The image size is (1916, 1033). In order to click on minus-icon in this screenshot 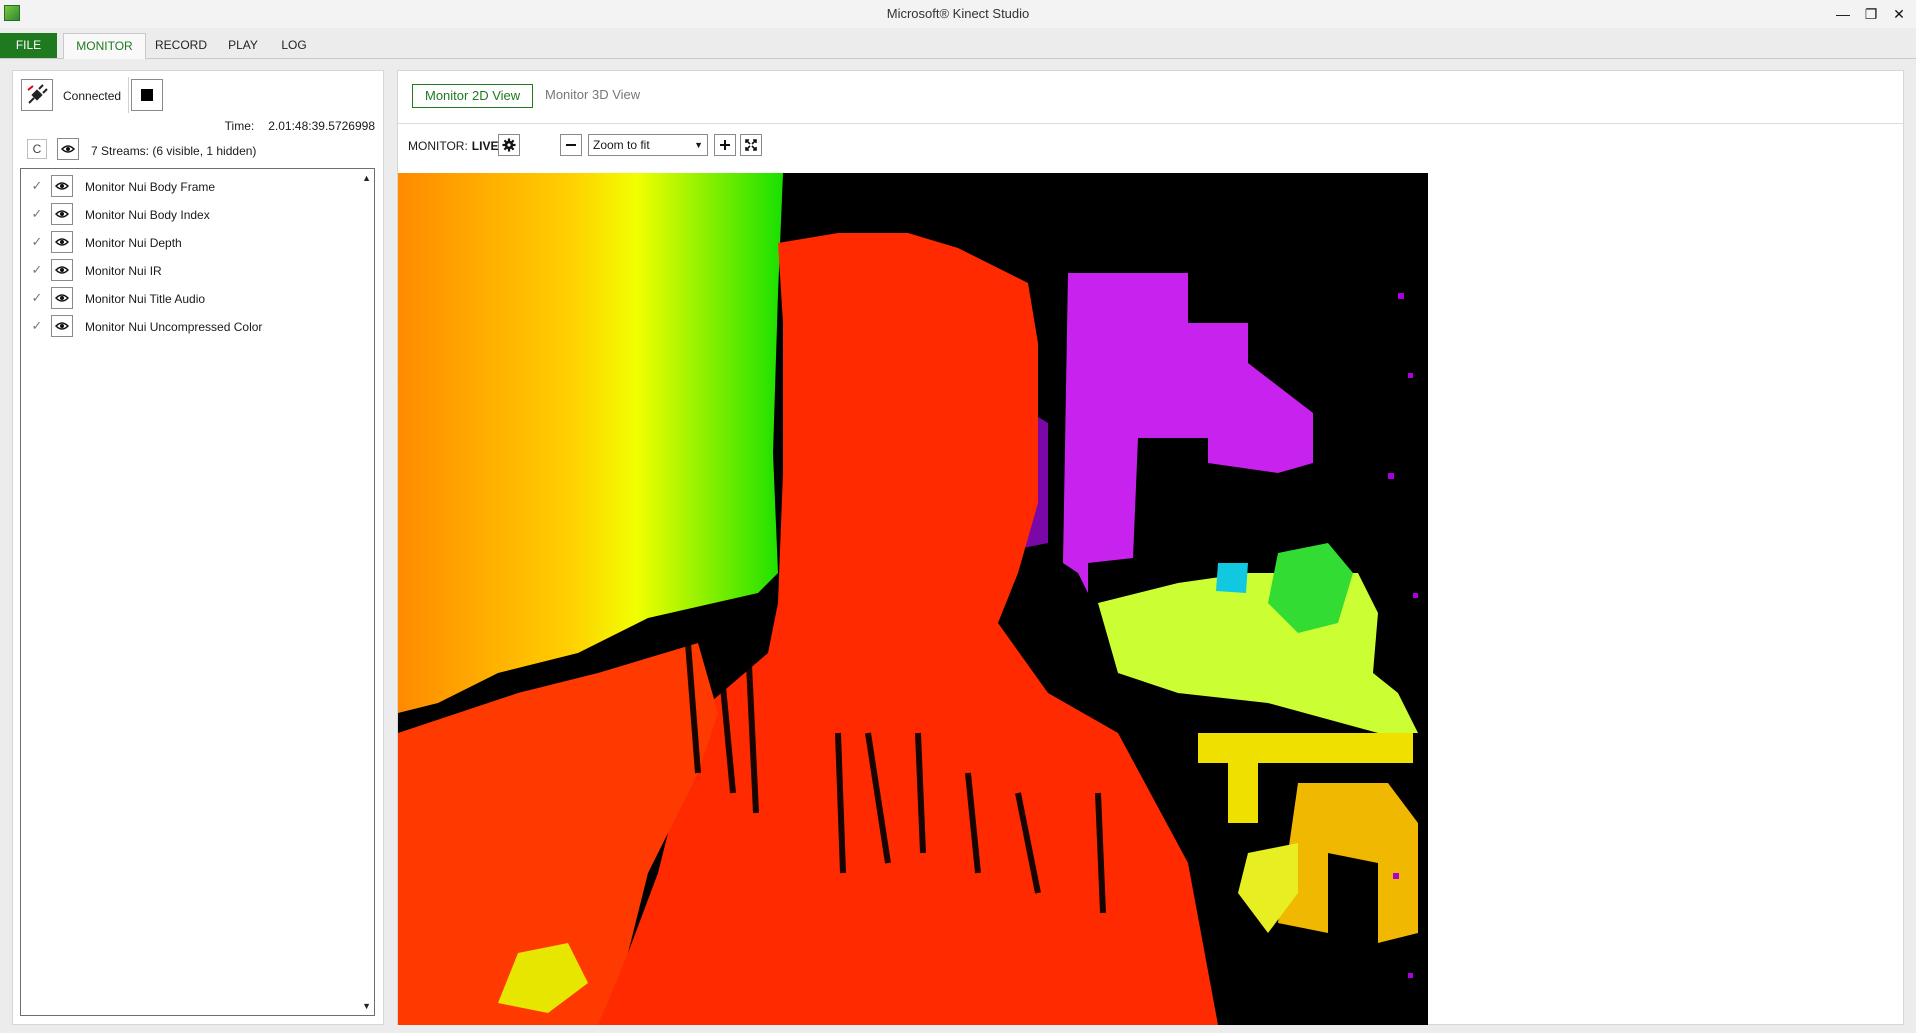, I will do `click(571, 145)`.